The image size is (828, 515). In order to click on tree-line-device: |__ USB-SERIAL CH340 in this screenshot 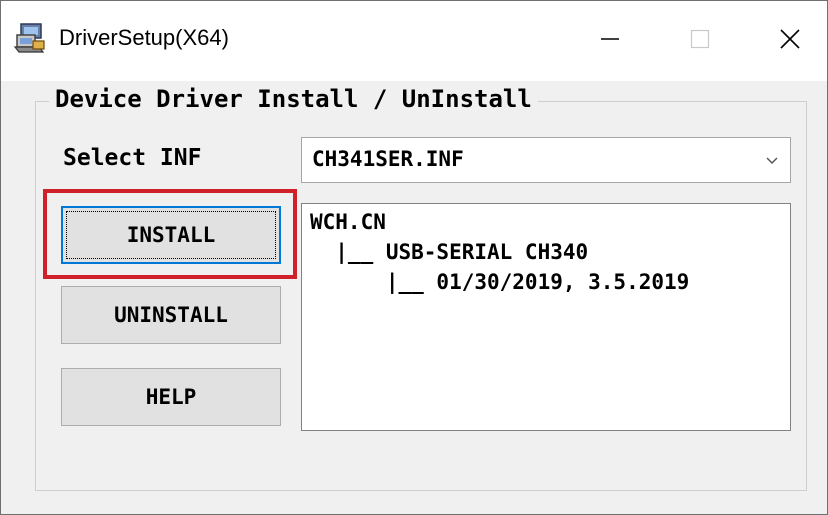, I will do `click(449, 252)`.